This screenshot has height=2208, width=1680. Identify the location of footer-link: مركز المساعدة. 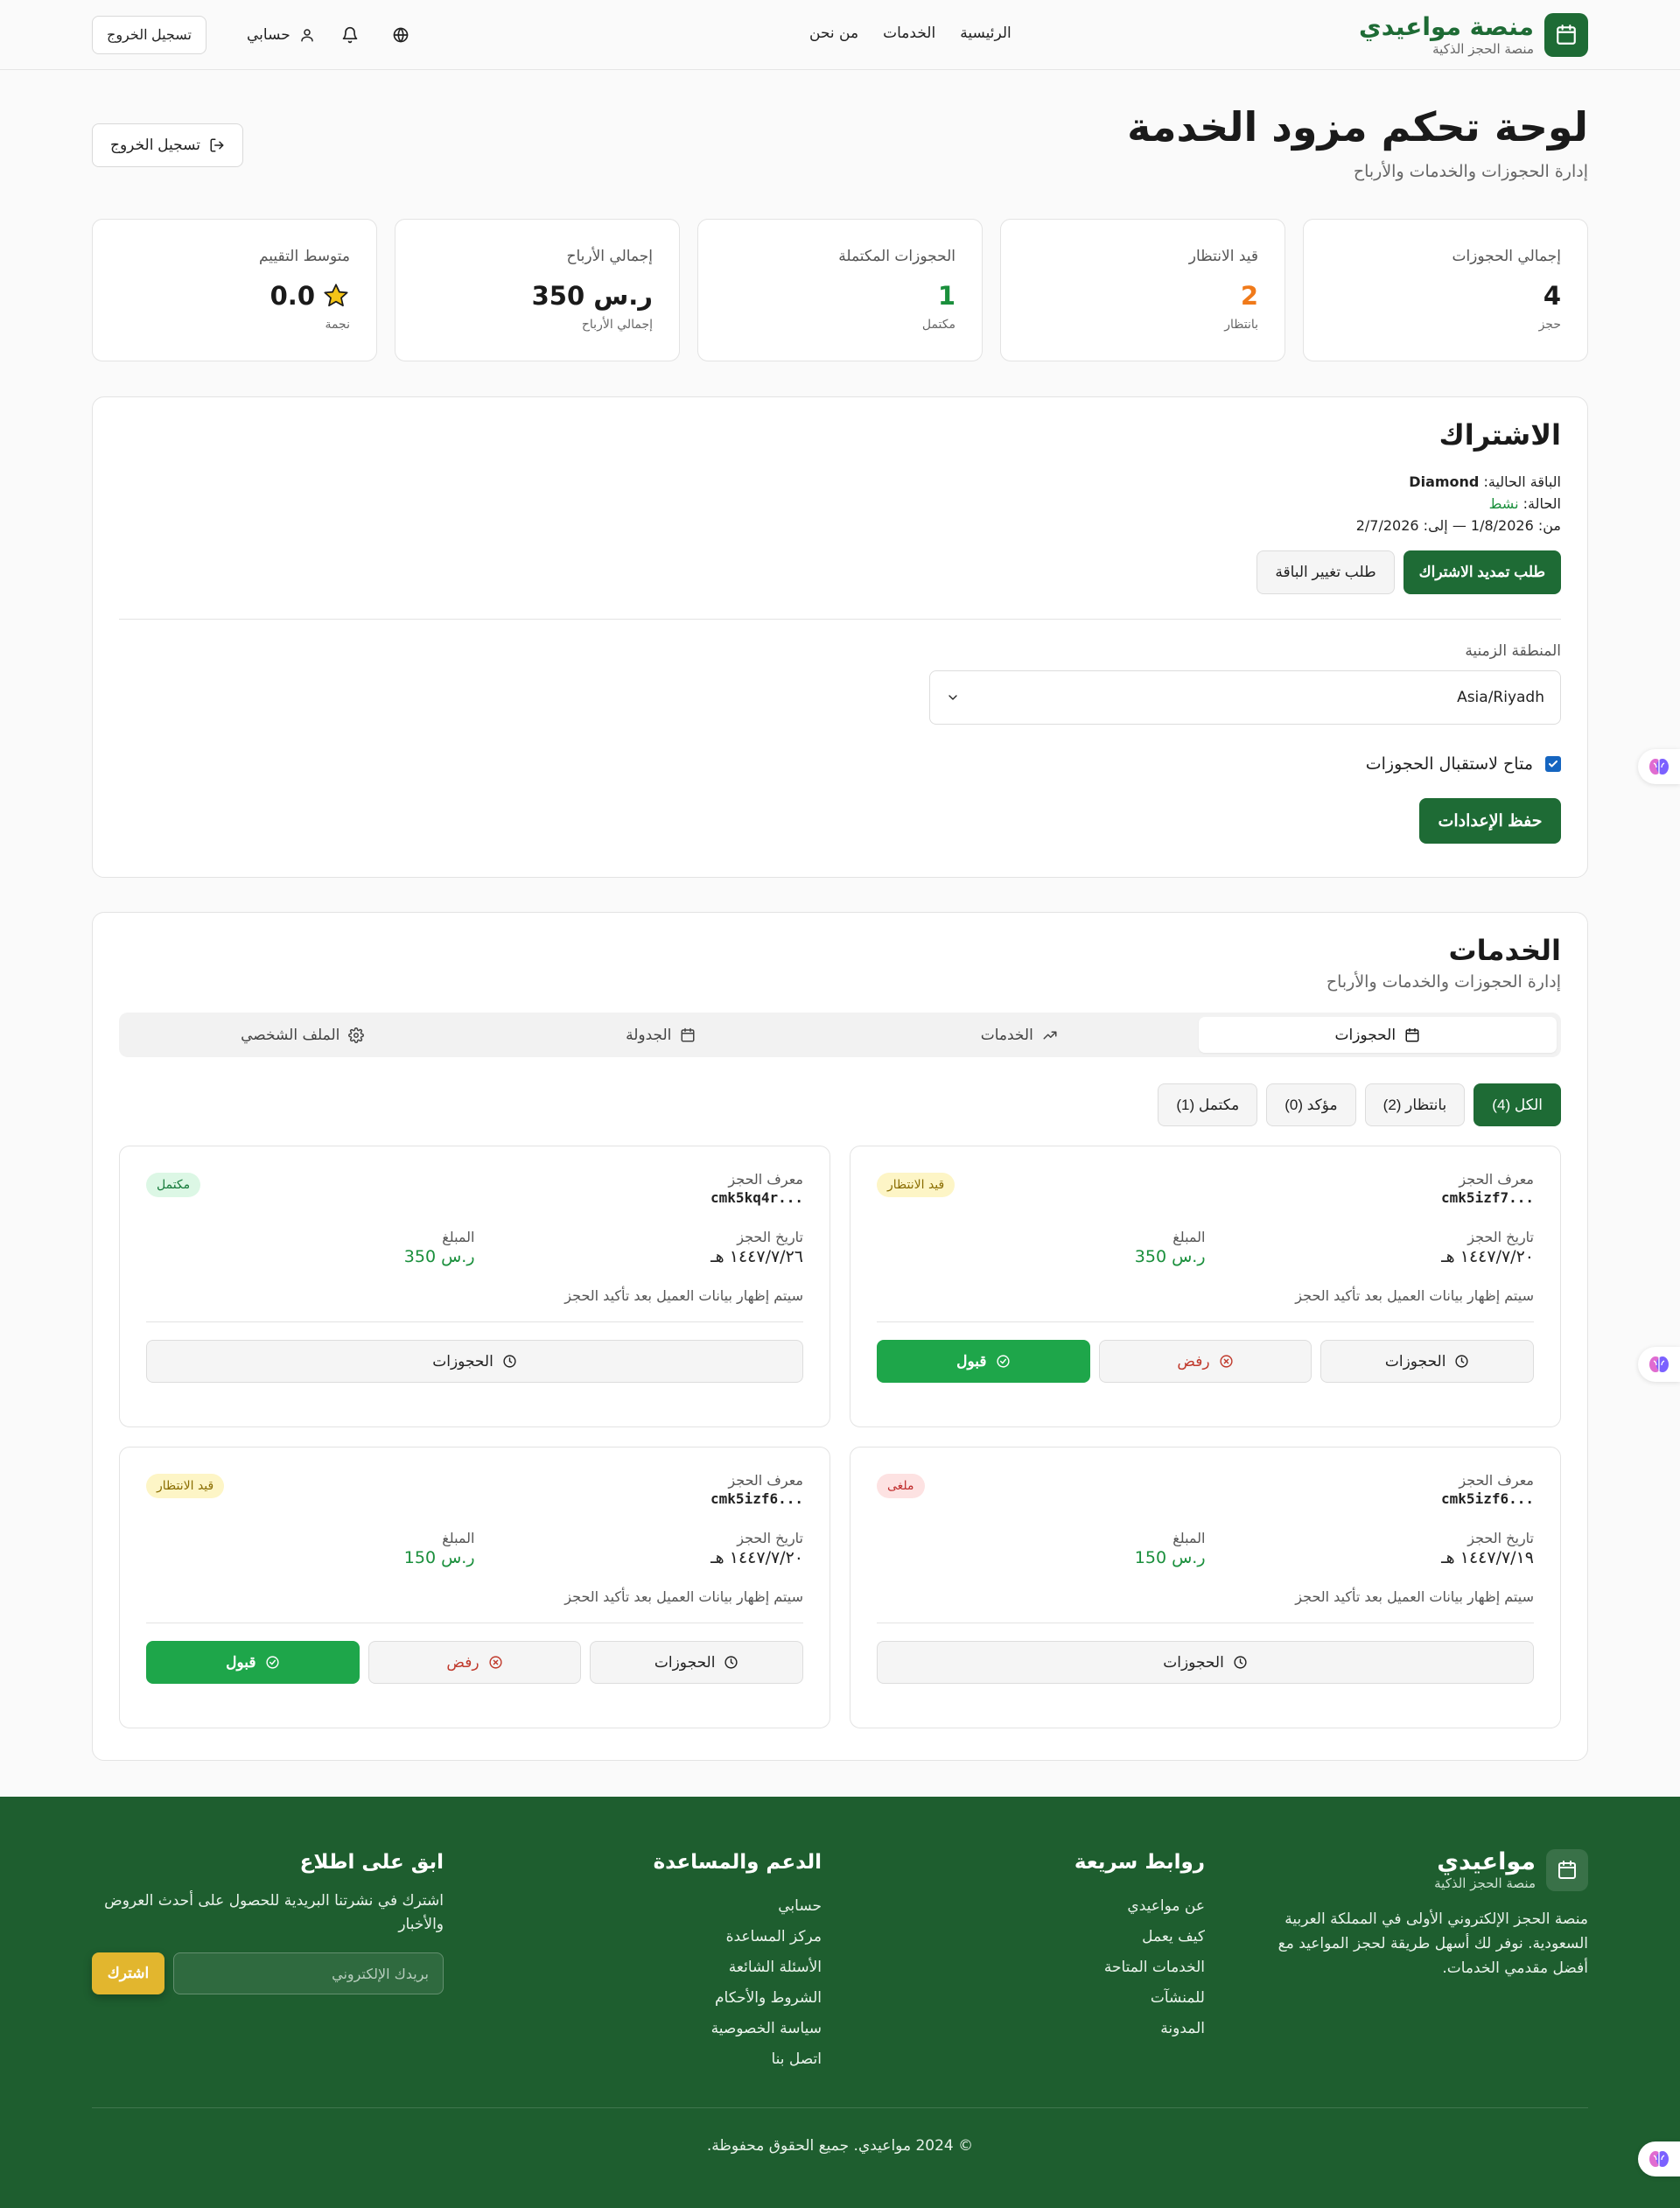
(738, 1937).